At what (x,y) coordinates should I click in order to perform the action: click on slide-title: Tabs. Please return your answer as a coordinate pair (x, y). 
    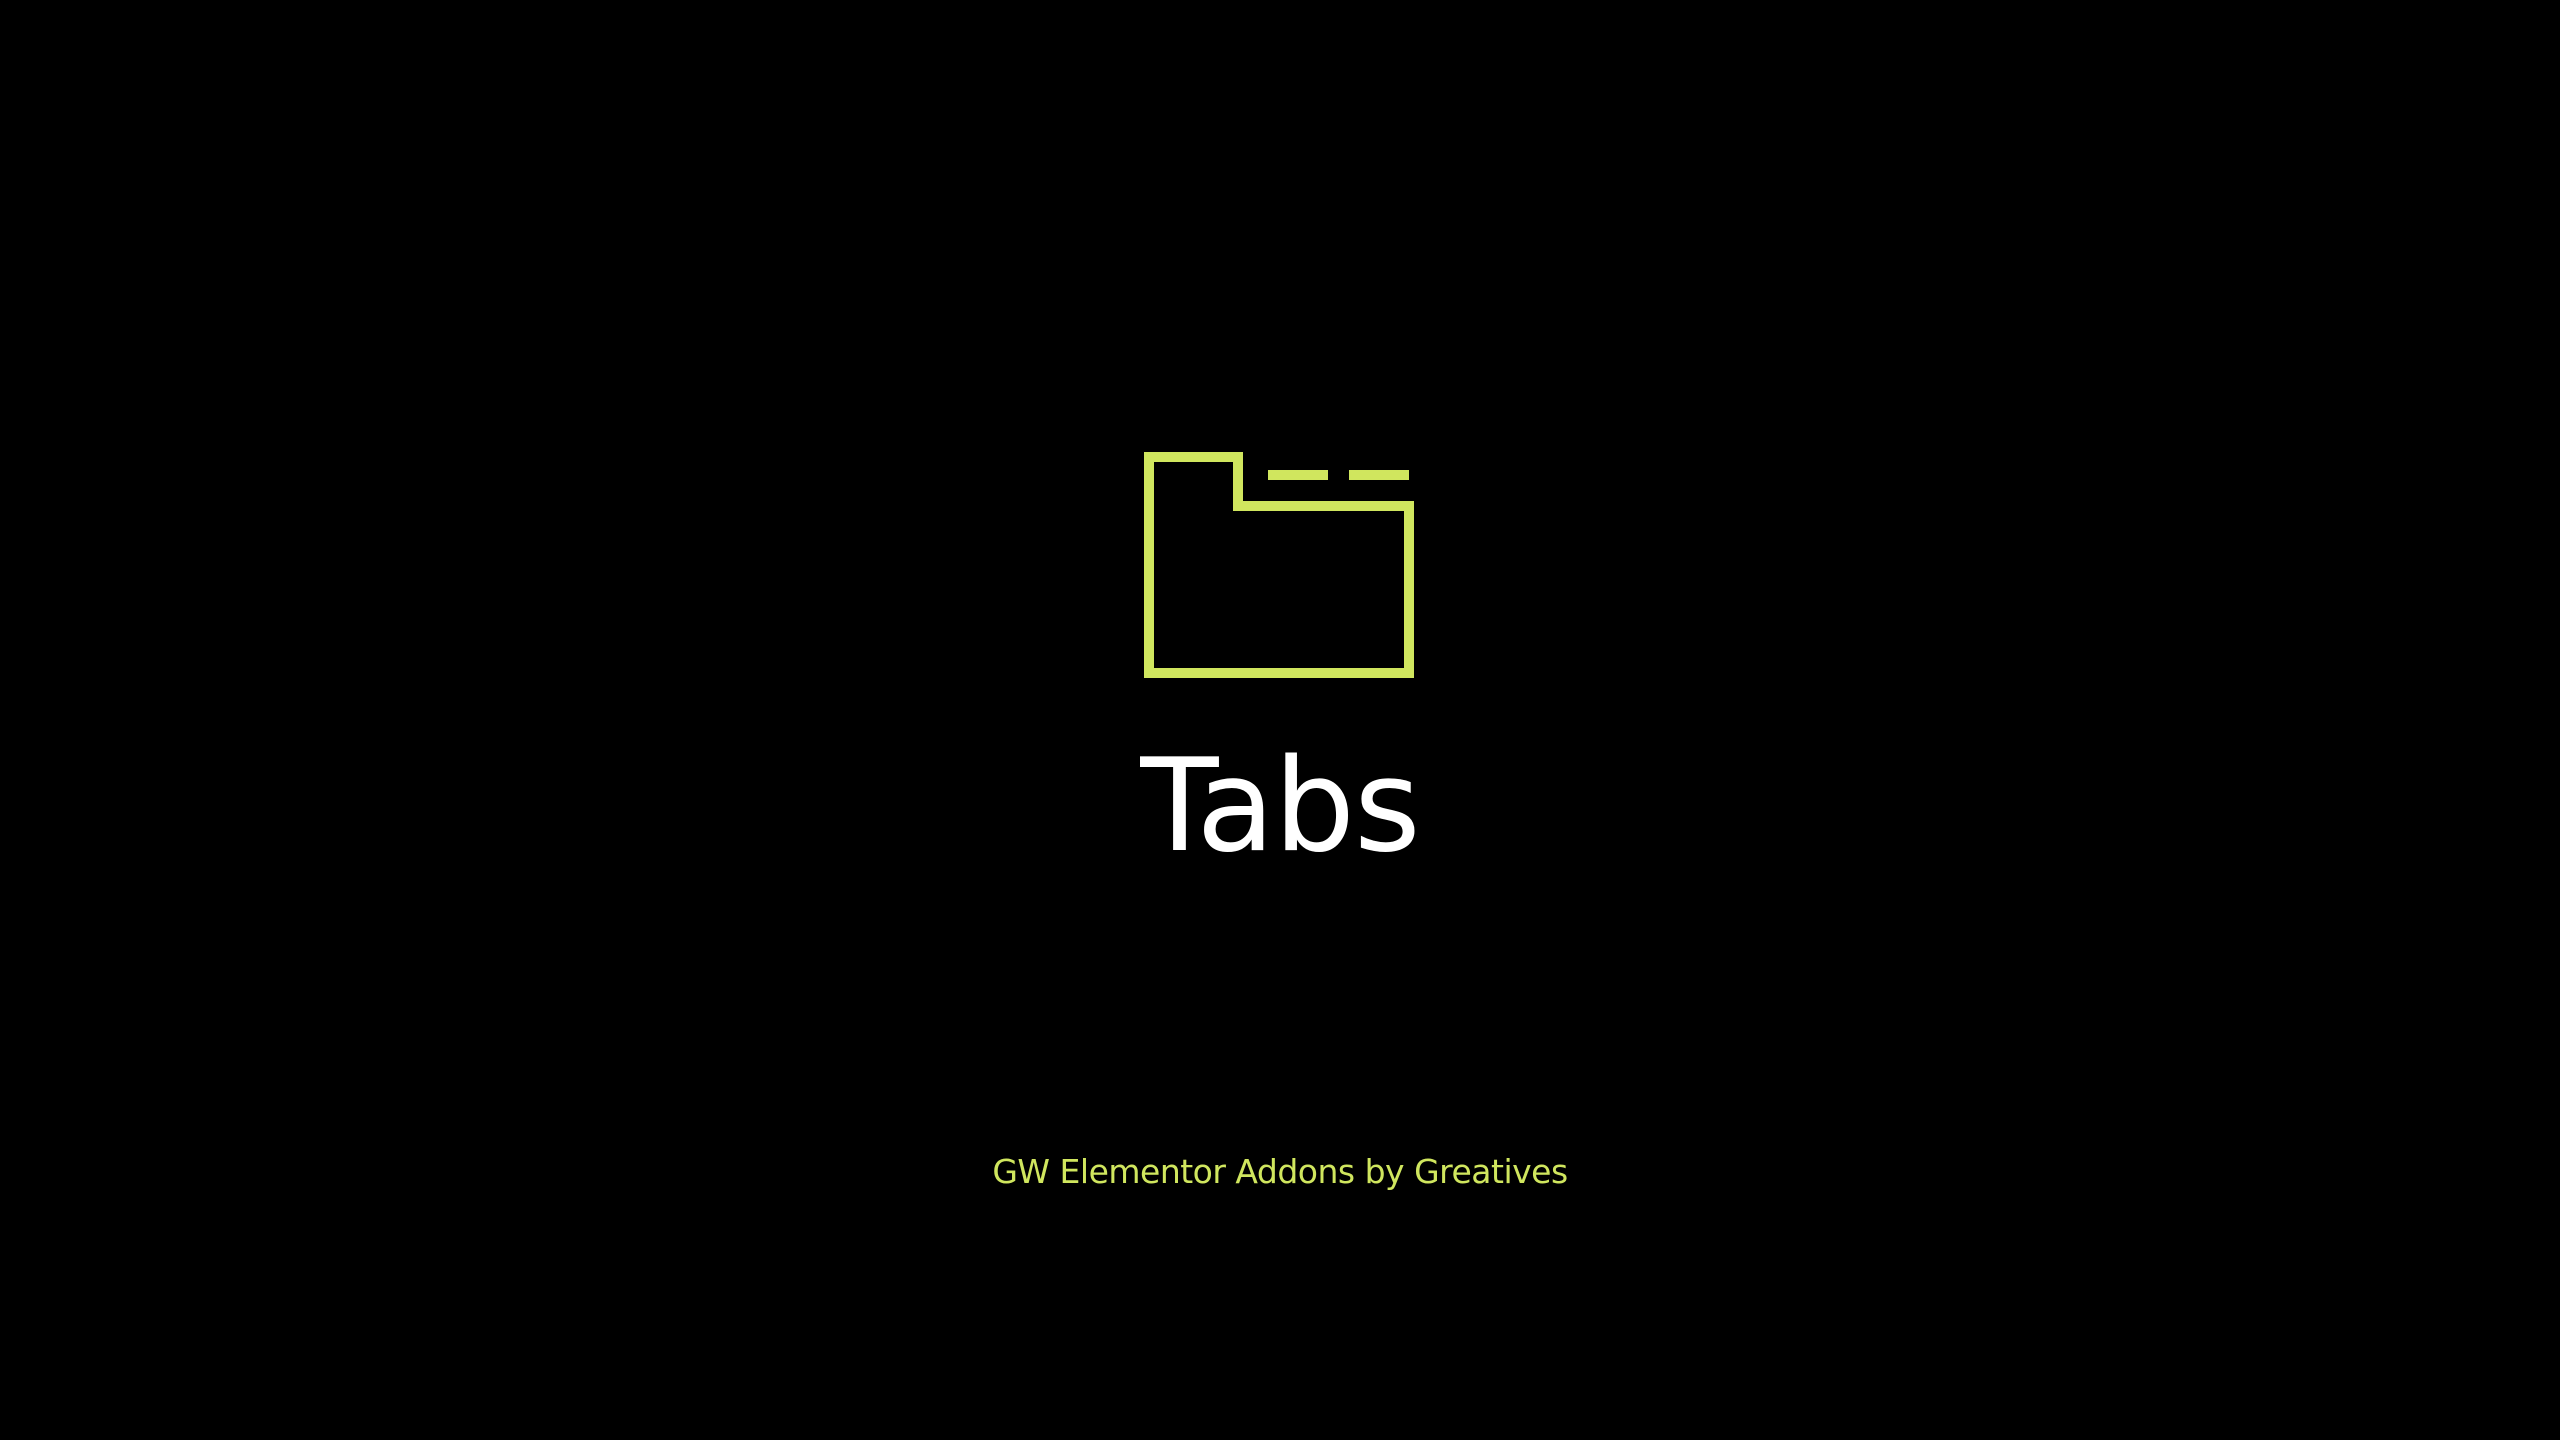
    Looking at the image, I should click on (1280, 806).